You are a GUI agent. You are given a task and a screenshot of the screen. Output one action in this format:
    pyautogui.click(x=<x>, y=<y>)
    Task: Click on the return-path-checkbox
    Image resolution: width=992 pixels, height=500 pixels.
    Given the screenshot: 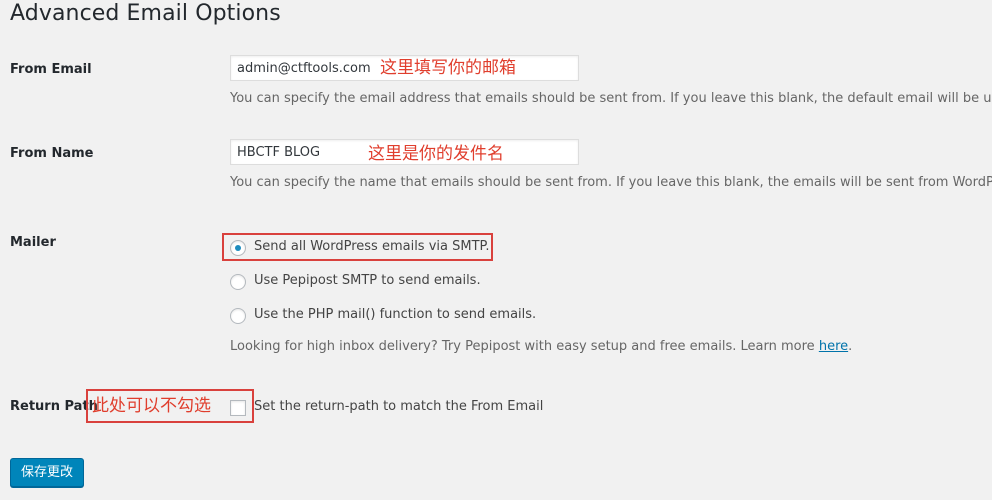 What is the action you would take?
    pyautogui.click(x=238, y=408)
    